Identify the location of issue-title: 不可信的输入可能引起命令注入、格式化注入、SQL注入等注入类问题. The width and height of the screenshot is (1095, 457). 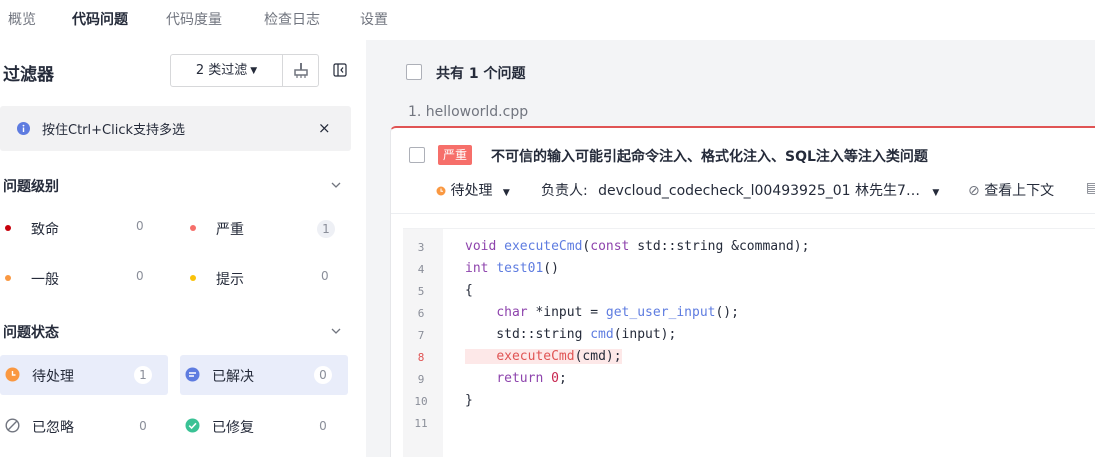
(709, 156).